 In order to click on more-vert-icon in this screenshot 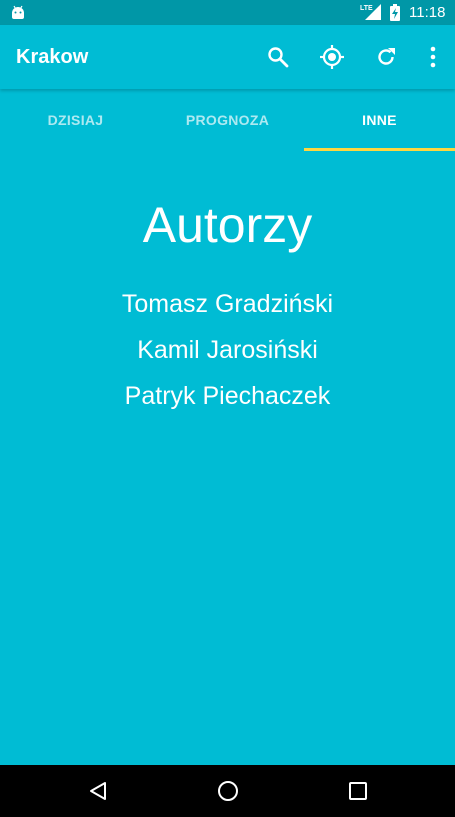, I will do `click(433, 57)`.